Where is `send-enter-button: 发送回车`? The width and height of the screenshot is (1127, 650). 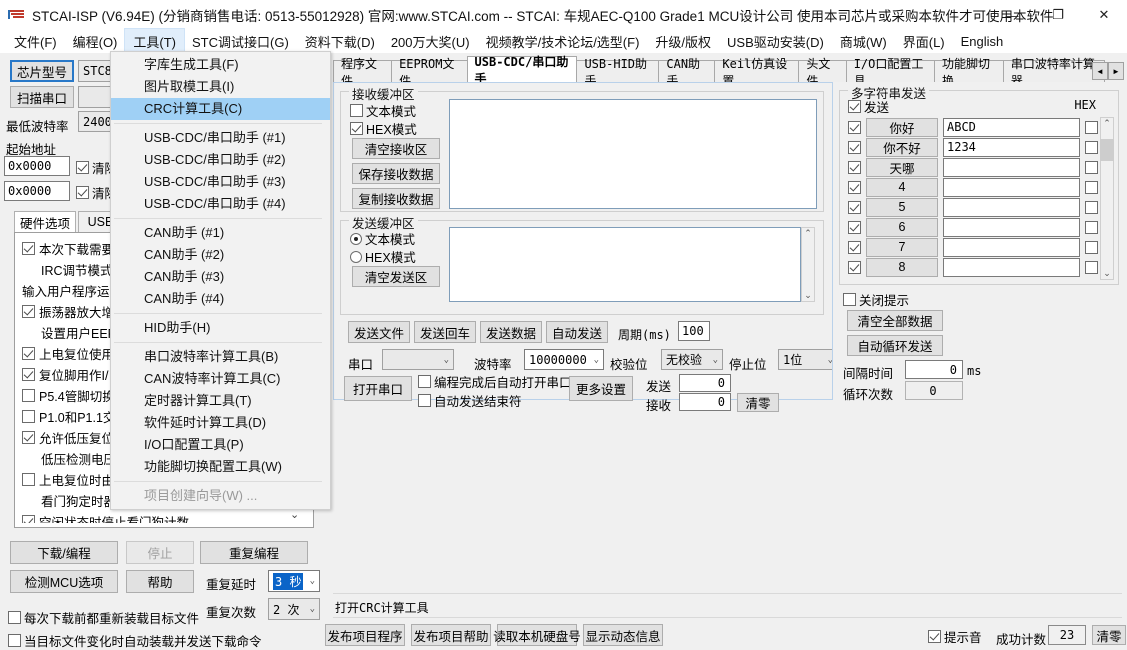
send-enter-button: 发送回车 is located at coordinates (445, 332).